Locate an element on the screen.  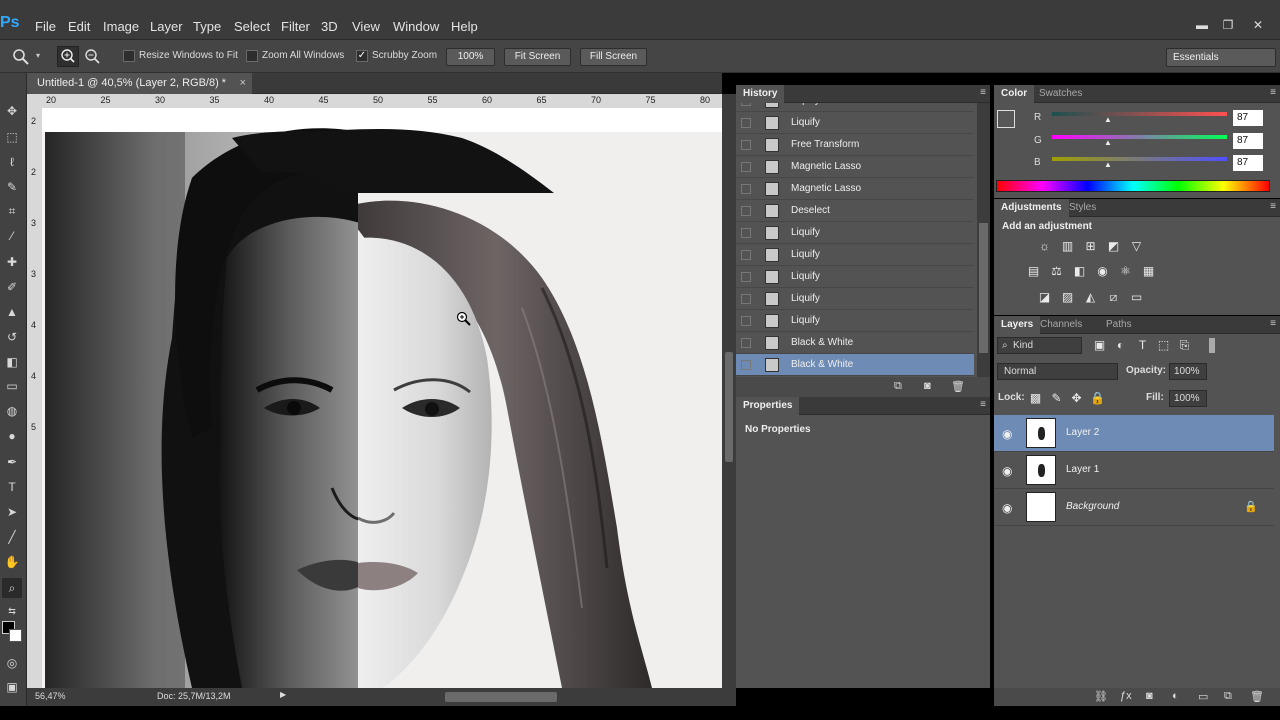
menu-3d: 3D is located at coordinates (329, 26).